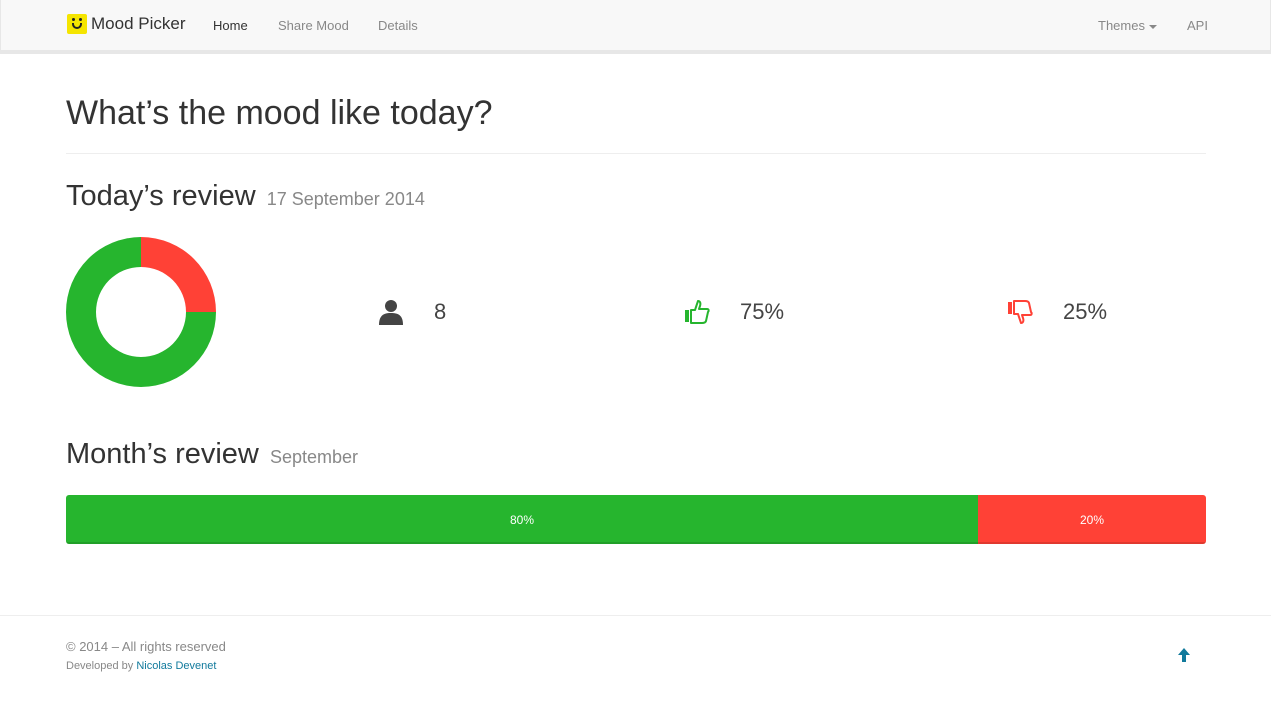 This screenshot has width=1288, height=710. I want to click on nav-details: Details, so click(398, 25).